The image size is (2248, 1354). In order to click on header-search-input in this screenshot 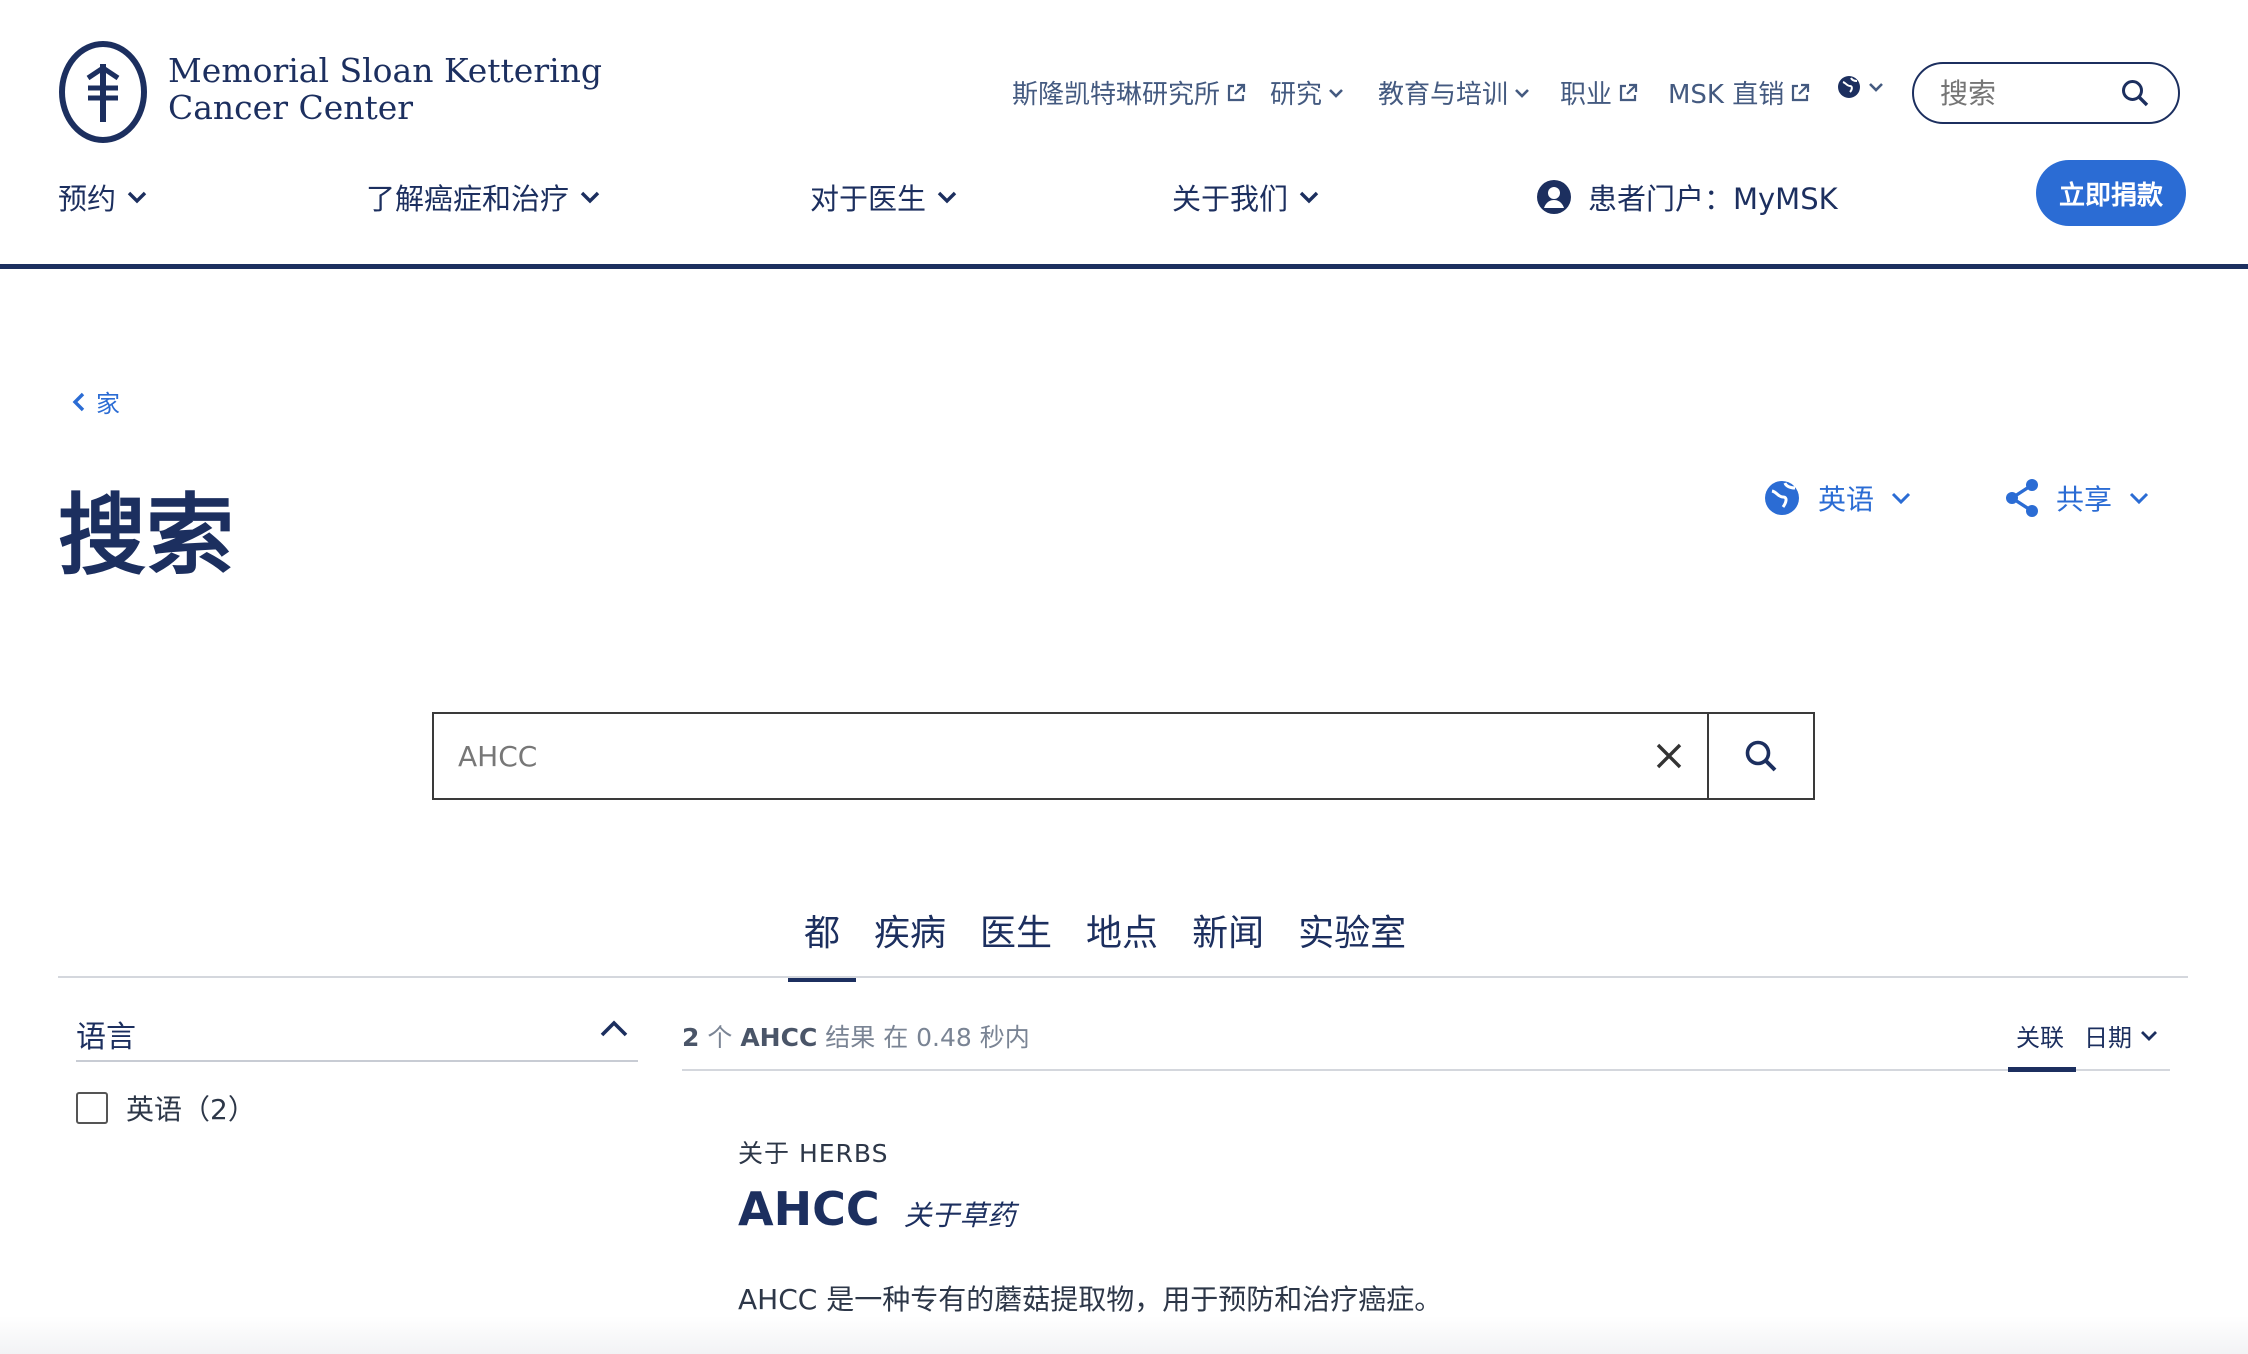, I will do `click(2030, 93)`.